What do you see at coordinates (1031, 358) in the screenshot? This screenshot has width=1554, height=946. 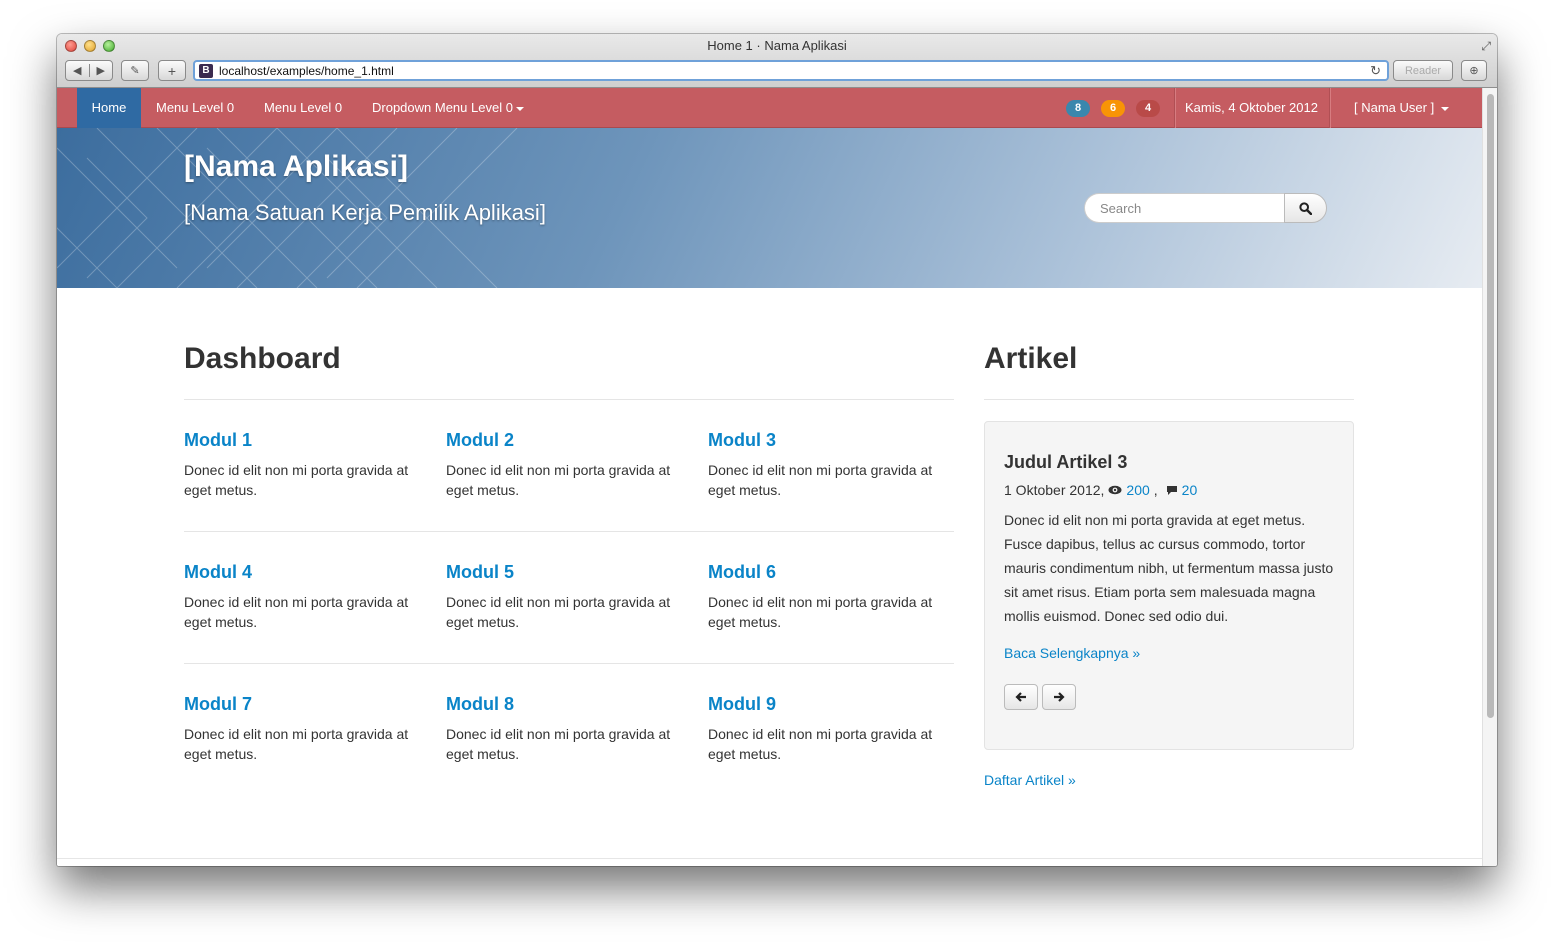 I see `artikel-heading: Artikel` at bounding box center [1031, 358].